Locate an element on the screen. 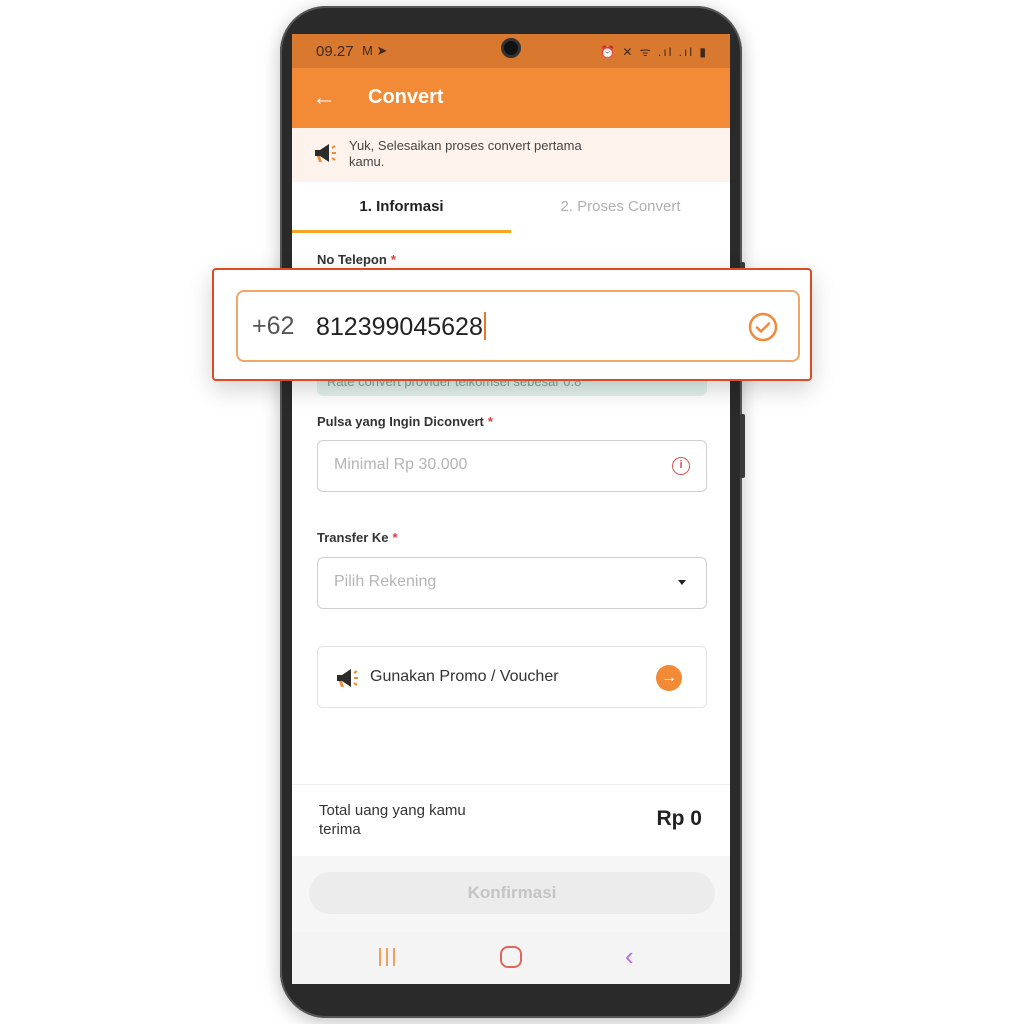  promo-voucher-button: Gunakan Promo / Voucher → is located at coordinates (512, 677).